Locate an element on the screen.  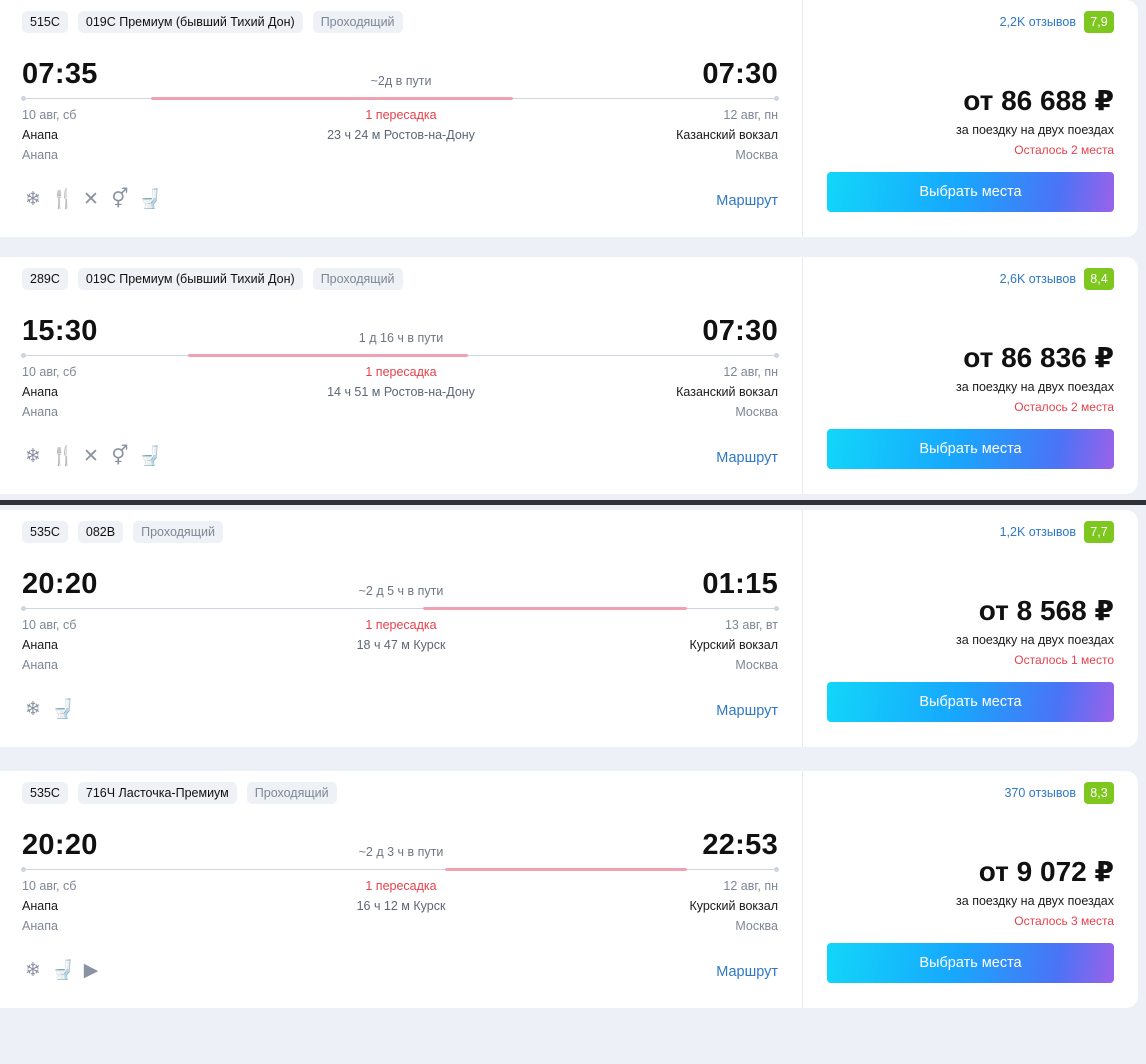
train-name-badge: 082В is located at coordinates (100, 532).